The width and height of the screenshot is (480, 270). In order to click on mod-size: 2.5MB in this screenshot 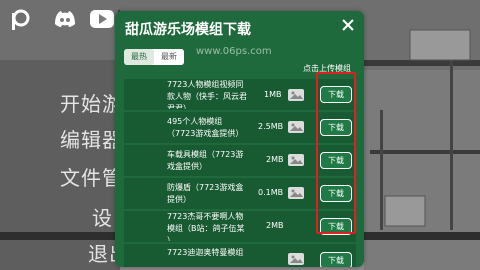, I will do `click(271, 126)`.